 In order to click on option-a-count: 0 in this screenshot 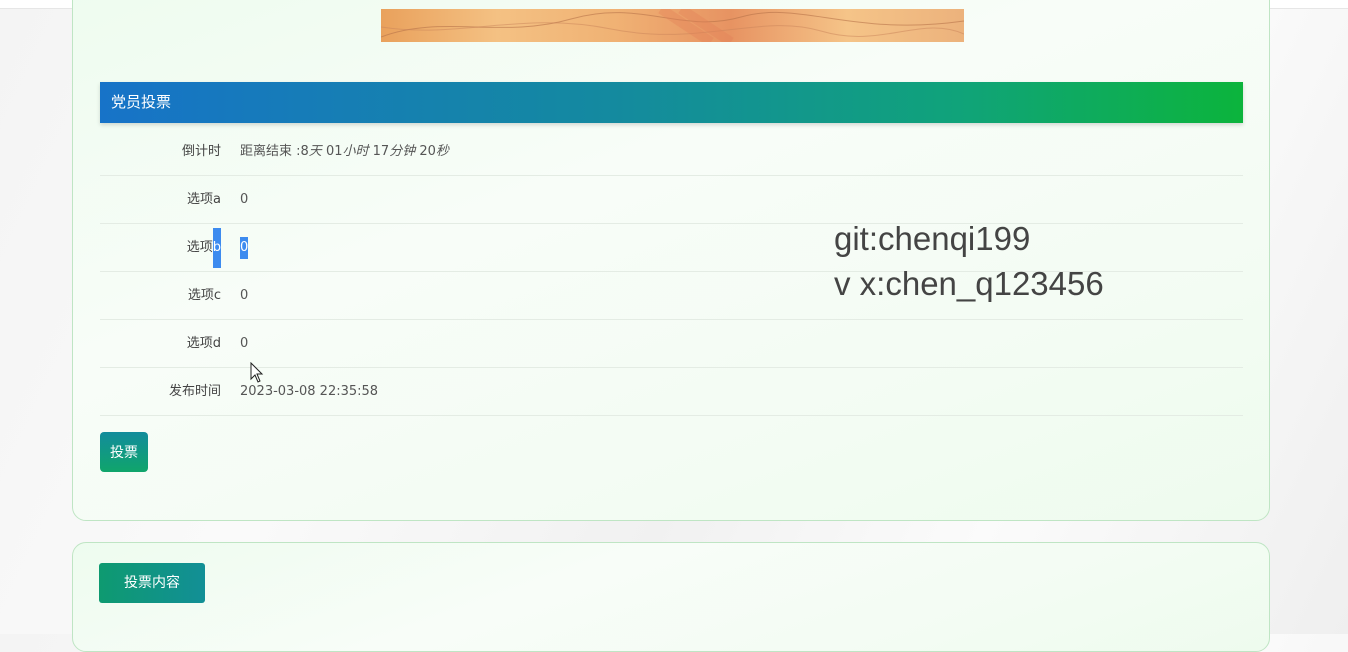, I will do `click(244, 199)`.